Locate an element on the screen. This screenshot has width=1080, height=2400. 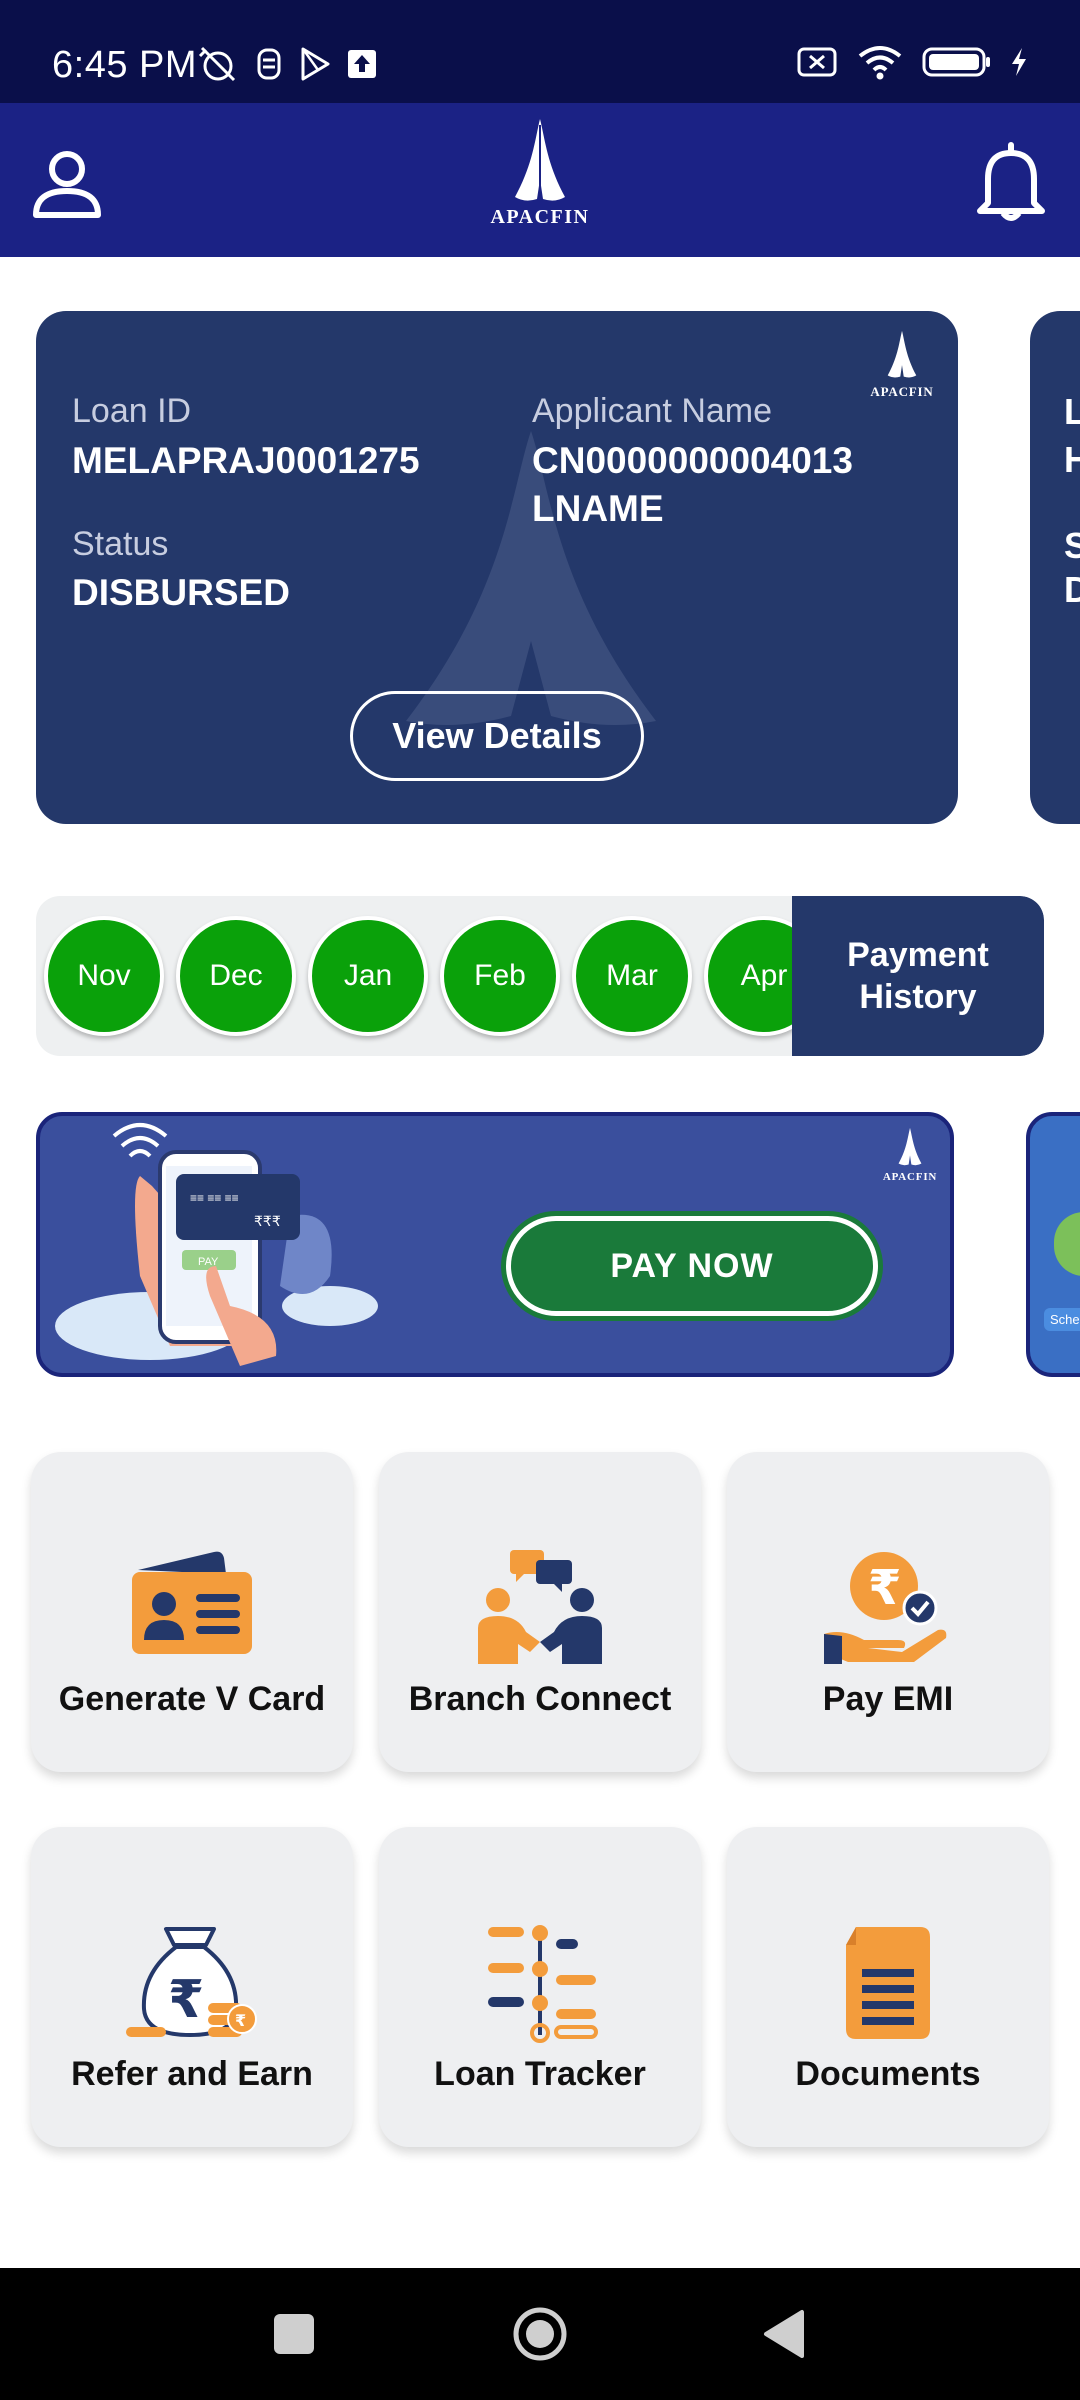
app-header: APACFIN is located at coordinates (540, 180).